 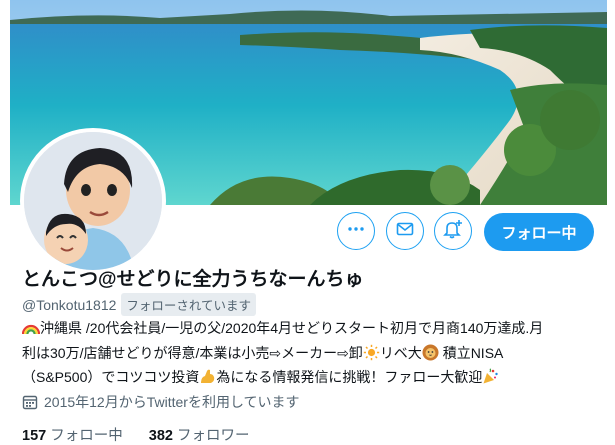 I want to click on more-options-button, so click(x=356, y=231).